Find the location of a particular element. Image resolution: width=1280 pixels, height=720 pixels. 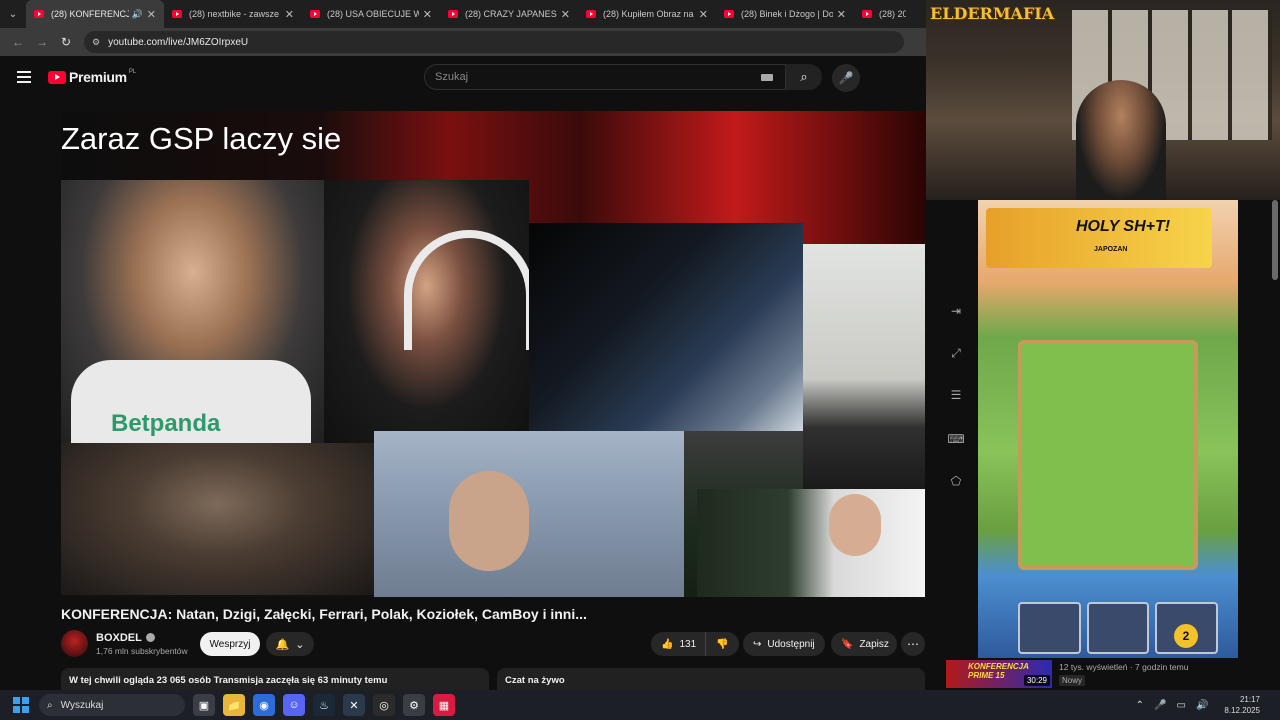

more-actions-button: ⋯ is located at coordinates (913, 644).